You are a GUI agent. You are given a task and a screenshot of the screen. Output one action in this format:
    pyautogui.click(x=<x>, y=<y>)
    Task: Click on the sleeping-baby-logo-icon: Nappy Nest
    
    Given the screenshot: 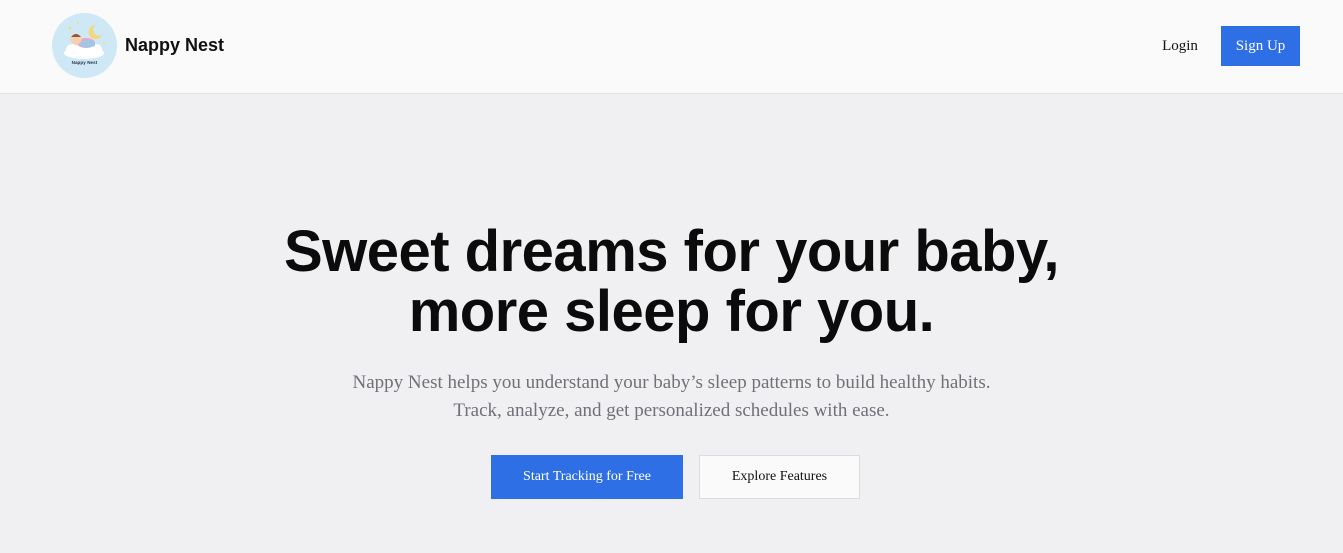 What is the action you would take?
    pyautogui.click(x=84, y=45)
    